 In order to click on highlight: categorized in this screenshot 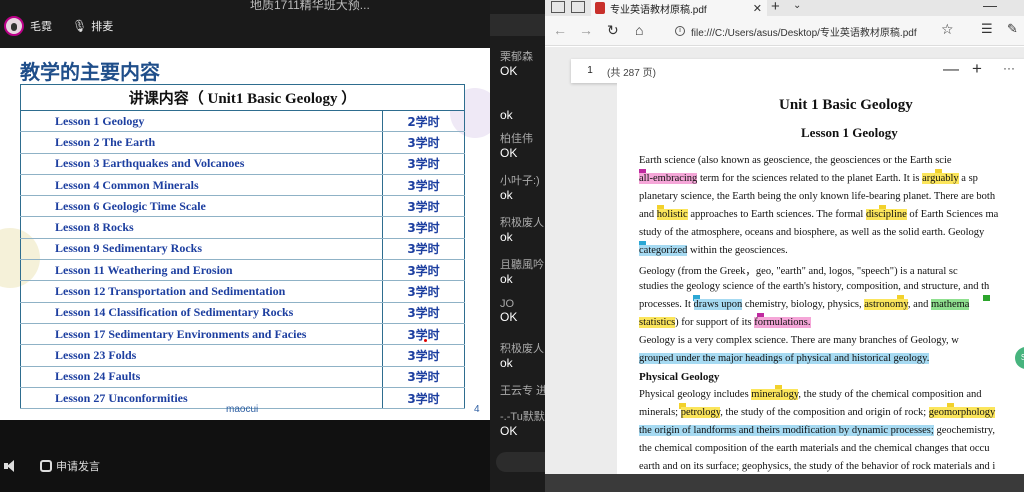, I will do `click(663, 250)`.